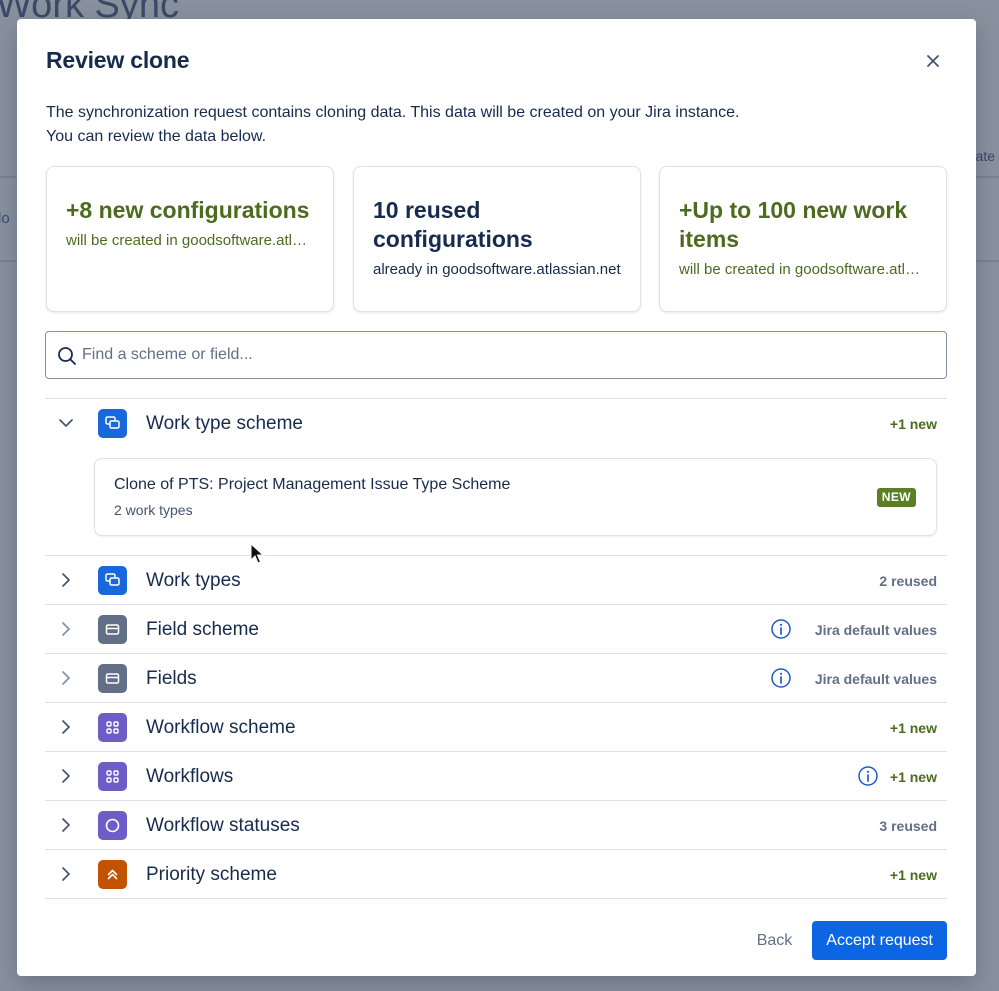 This screenshot has width=999, height=991. Describe the element at coordinates (188, 210) in the screenshot. I see `card-title: +8 new configurations` at that location.